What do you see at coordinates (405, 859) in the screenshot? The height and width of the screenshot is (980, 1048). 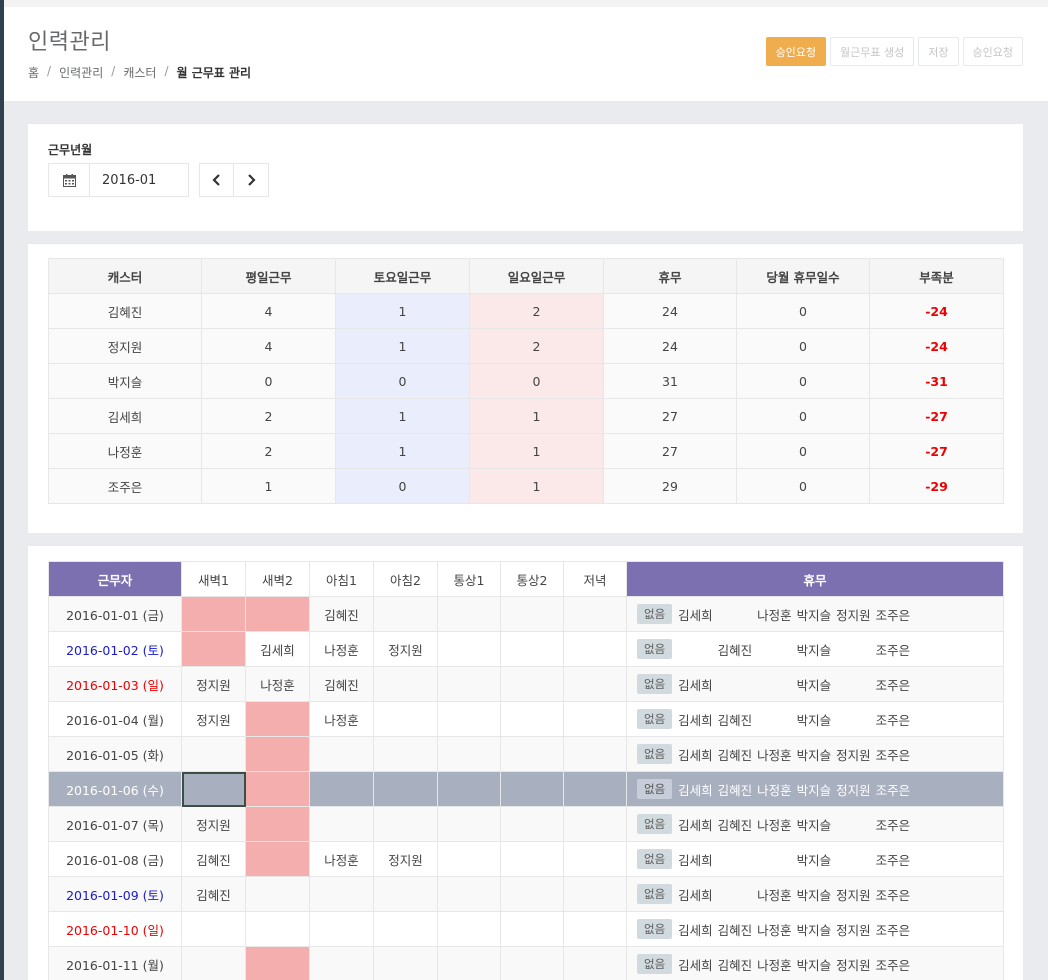 I see `slot-morning2-cell: 정지원` at bounding box center [405, 859].